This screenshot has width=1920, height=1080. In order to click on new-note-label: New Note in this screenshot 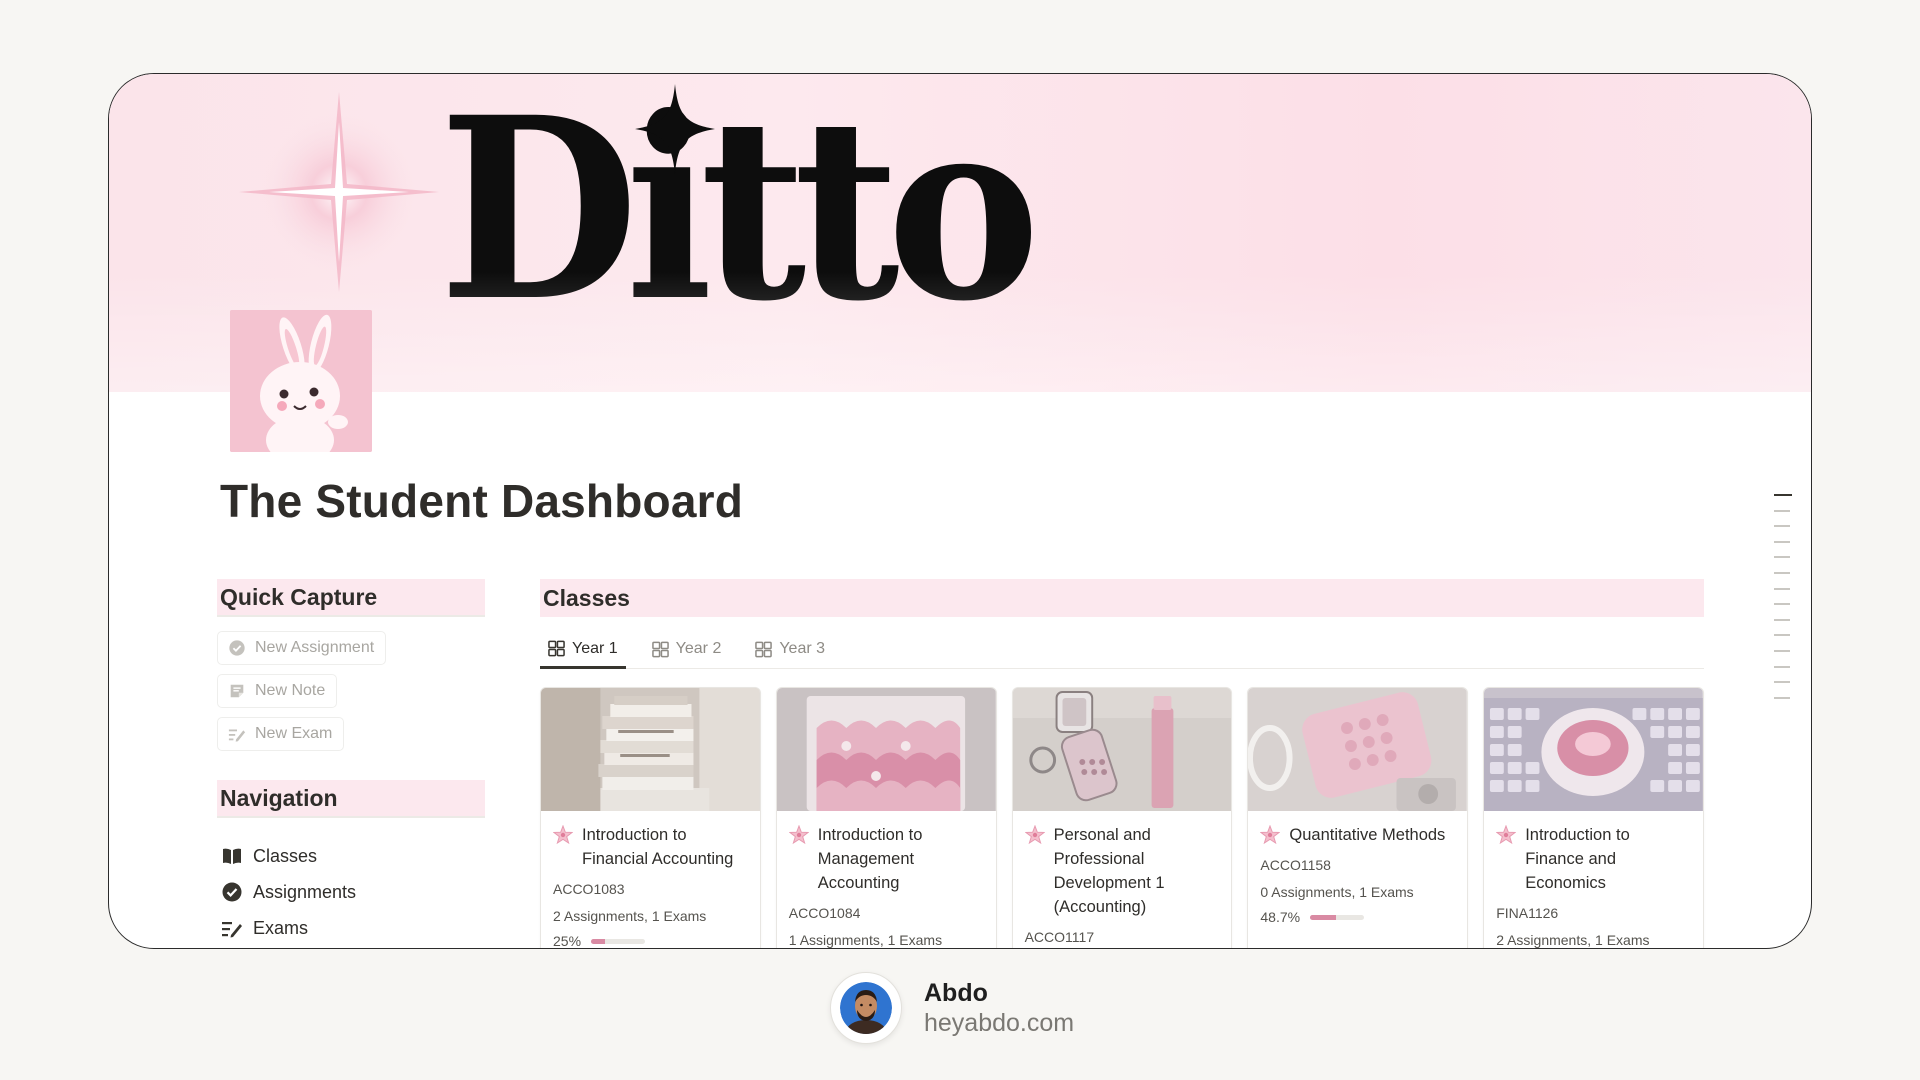, I will do `click(290, 690)`.